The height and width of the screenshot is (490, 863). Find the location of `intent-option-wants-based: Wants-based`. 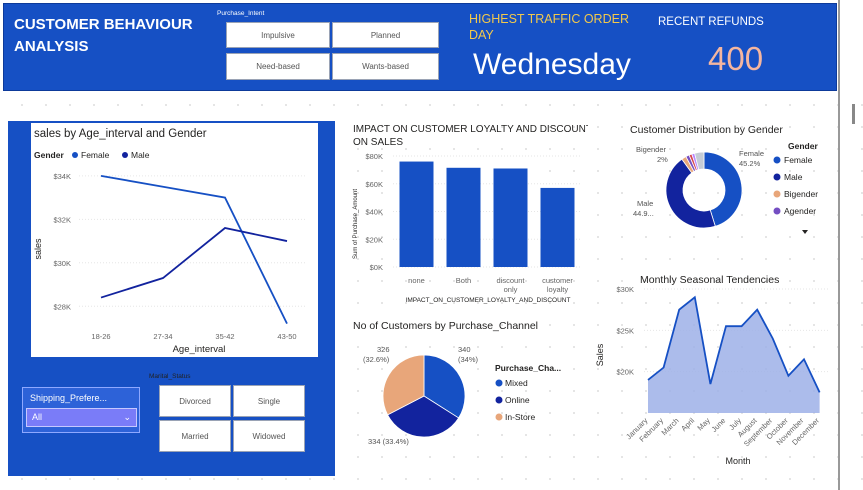

intent-option-wants-based: Wants-based is located at coordinates (385, 66).